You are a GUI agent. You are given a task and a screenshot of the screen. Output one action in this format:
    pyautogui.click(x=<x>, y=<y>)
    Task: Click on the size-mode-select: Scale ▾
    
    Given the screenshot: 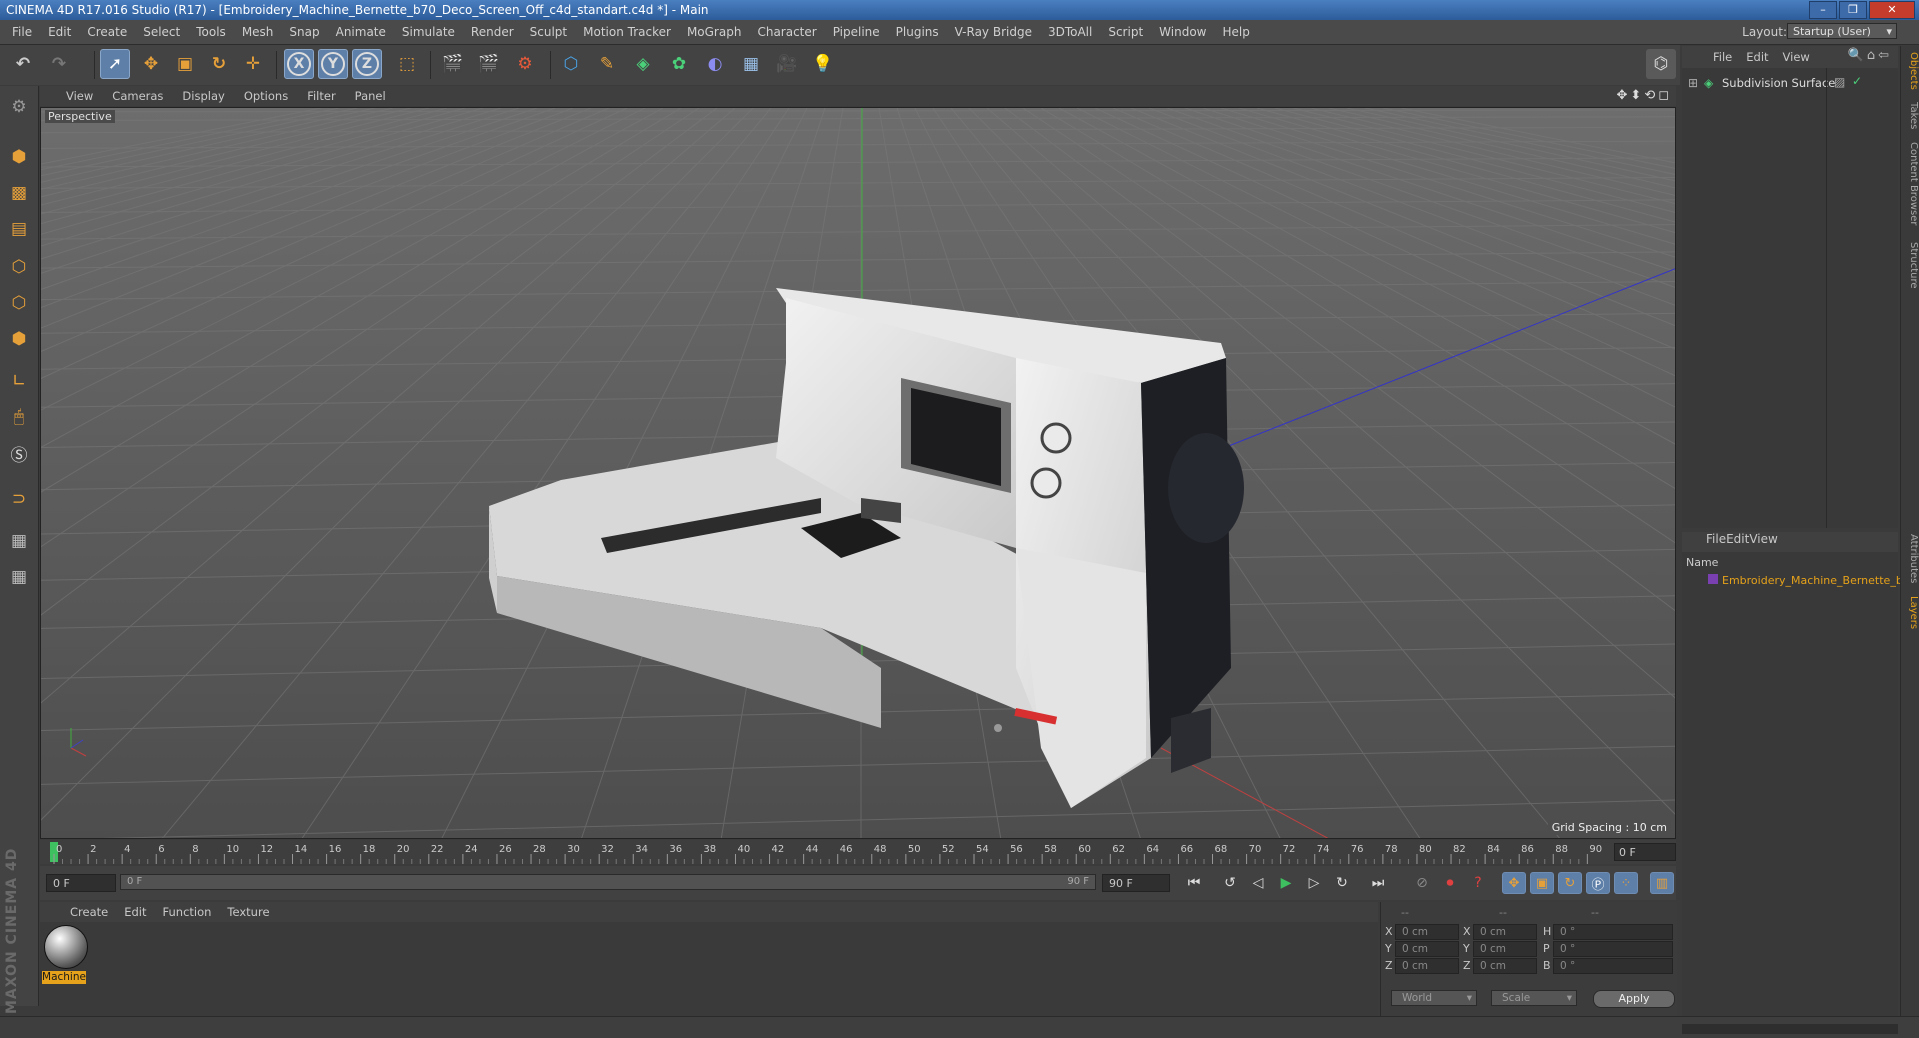 What is the action you would take?
    pyautogui.click(x=1534, y=998)
    